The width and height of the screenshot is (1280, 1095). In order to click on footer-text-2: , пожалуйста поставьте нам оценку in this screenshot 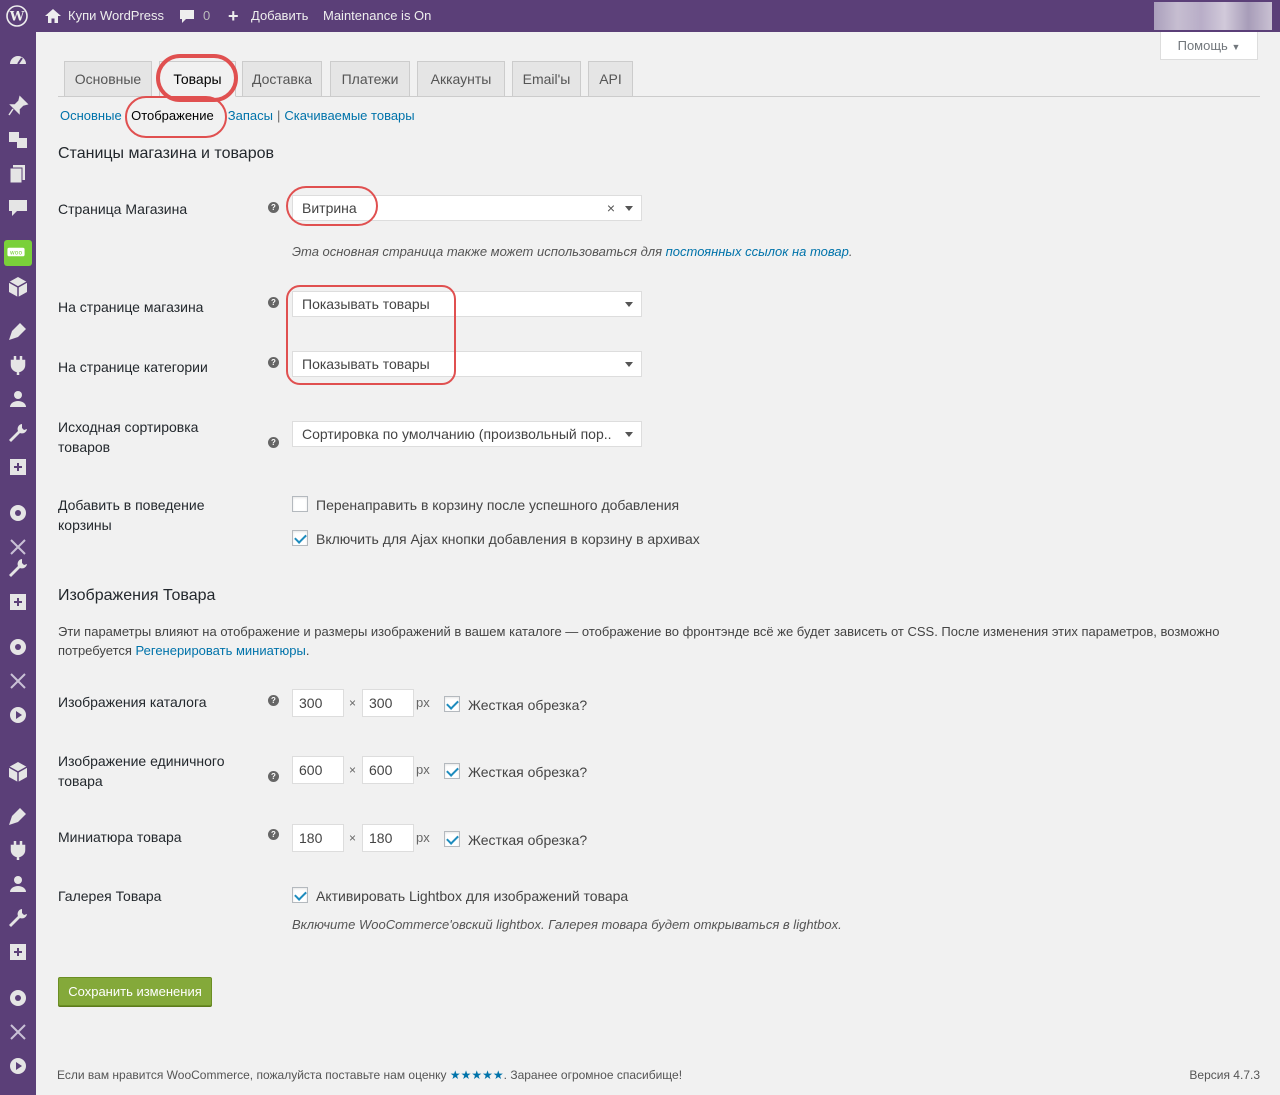, I will do `click(349, 1075)`.